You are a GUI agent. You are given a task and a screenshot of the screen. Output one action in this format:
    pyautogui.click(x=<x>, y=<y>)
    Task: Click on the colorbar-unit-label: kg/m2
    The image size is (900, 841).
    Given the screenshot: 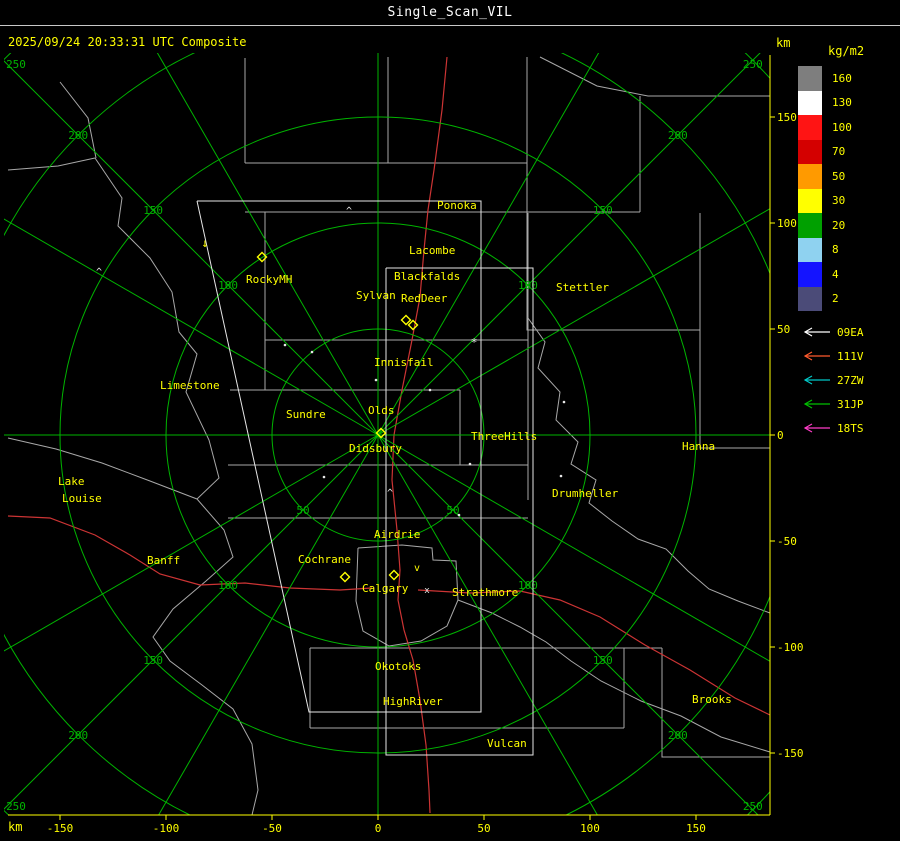 What is the action you would take?
    pyautogui.click(x=846, y=51)
    